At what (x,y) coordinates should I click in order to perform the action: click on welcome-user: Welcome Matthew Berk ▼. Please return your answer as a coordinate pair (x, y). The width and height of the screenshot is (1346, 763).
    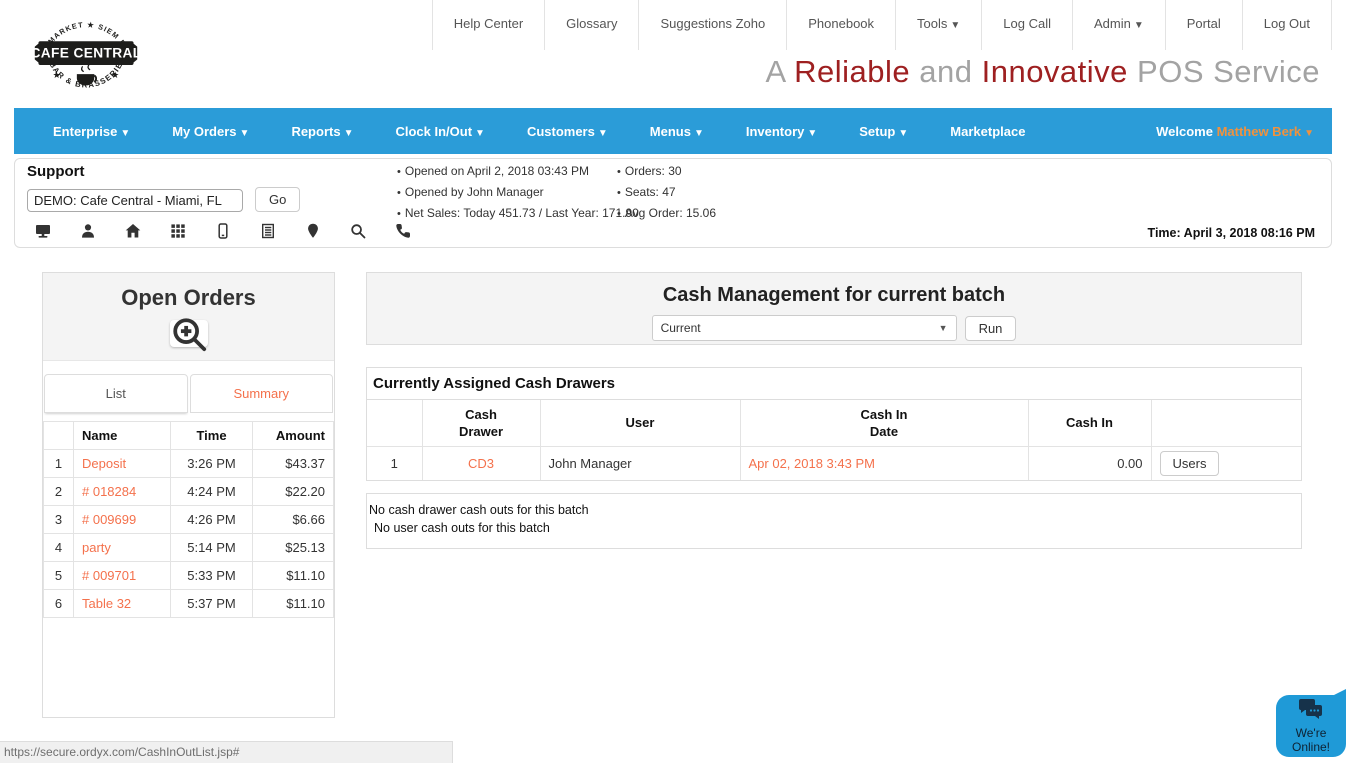
    Looking at the image, I should click on (1235, 131).